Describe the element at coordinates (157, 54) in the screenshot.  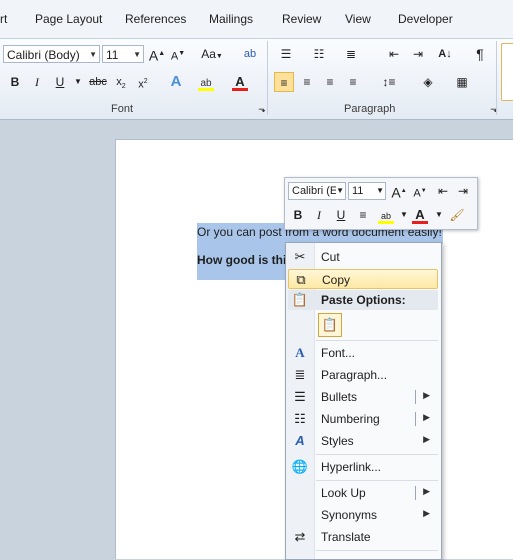
I see `grow-font-button: A▲` at that location.